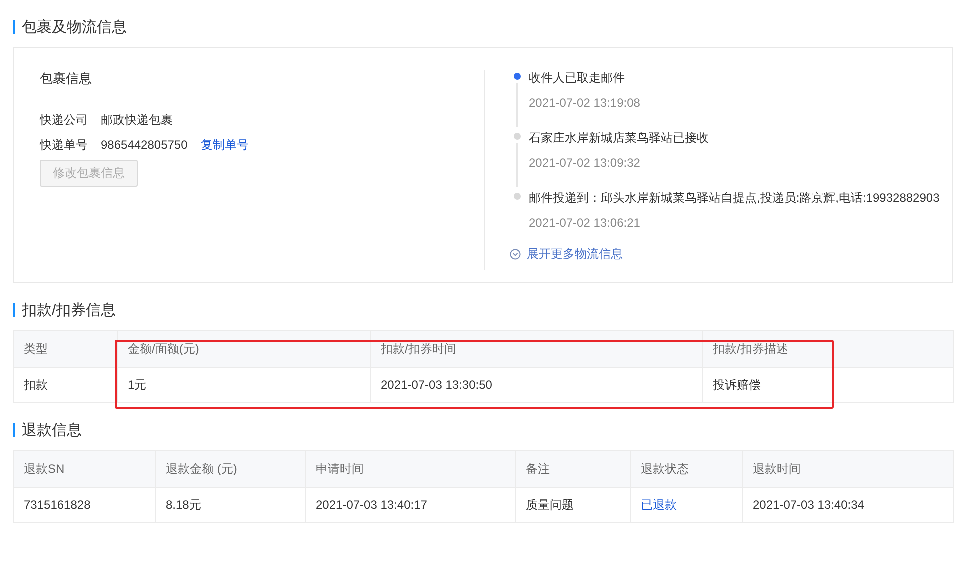 The image size is (957, 580). I want to click on table-cell: 8.18元, so click(231, 505).